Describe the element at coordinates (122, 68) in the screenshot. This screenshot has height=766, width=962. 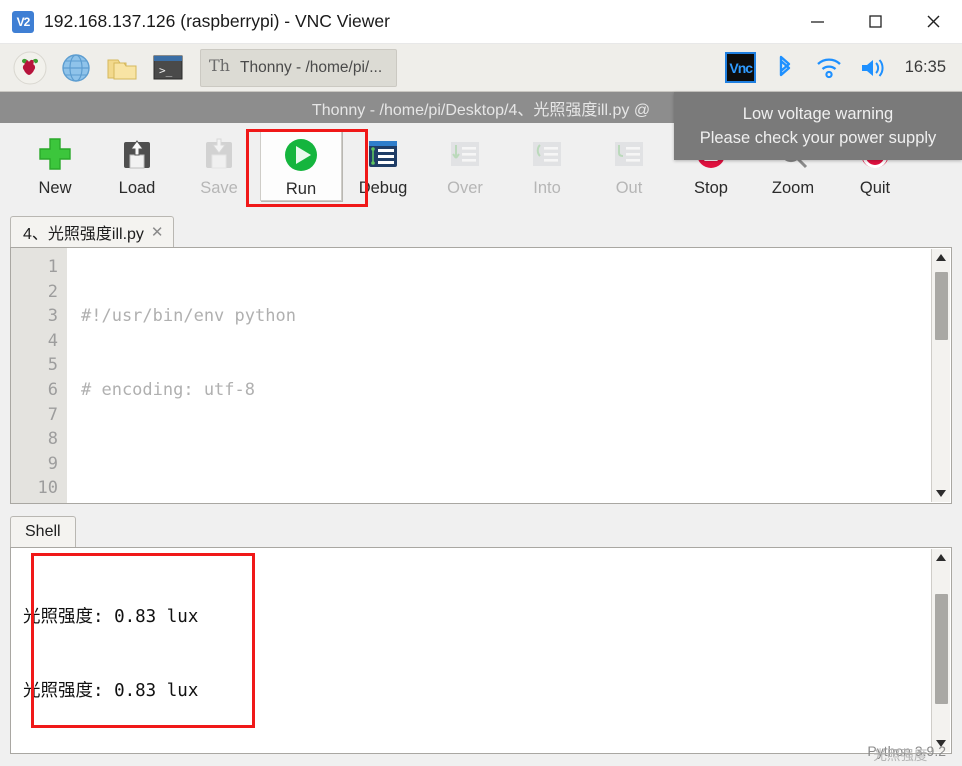
I see `file-manager-icon` at that location.